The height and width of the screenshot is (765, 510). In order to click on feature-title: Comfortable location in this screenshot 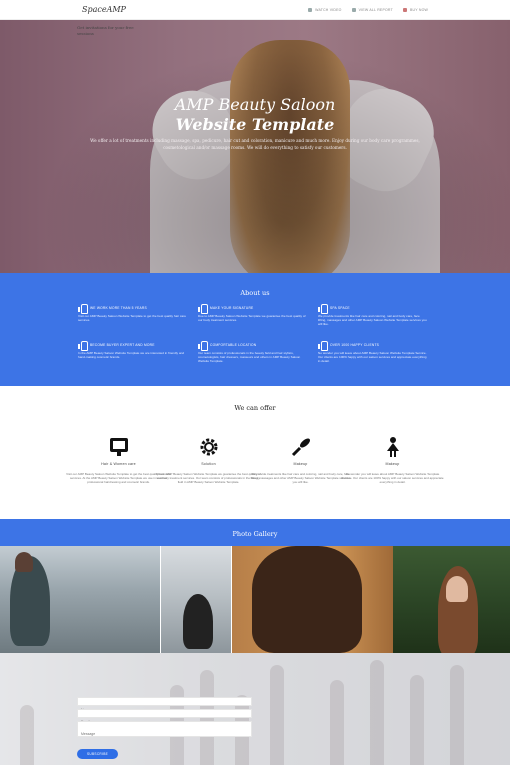, I will do `click(233, 345)`.